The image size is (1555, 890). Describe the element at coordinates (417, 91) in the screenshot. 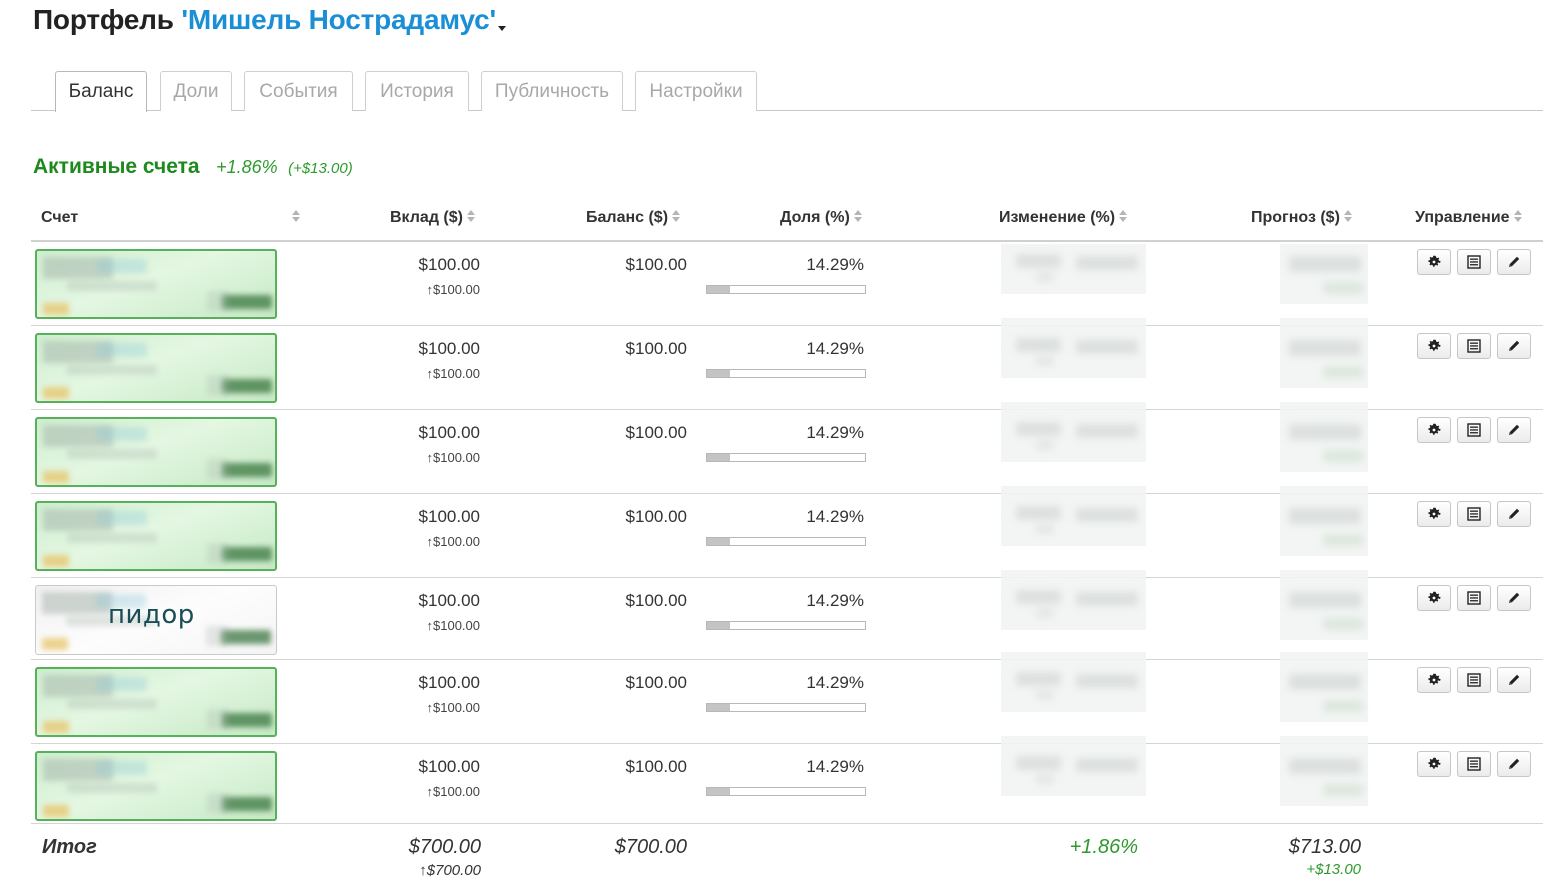

I see `tab-history: История` at that location.